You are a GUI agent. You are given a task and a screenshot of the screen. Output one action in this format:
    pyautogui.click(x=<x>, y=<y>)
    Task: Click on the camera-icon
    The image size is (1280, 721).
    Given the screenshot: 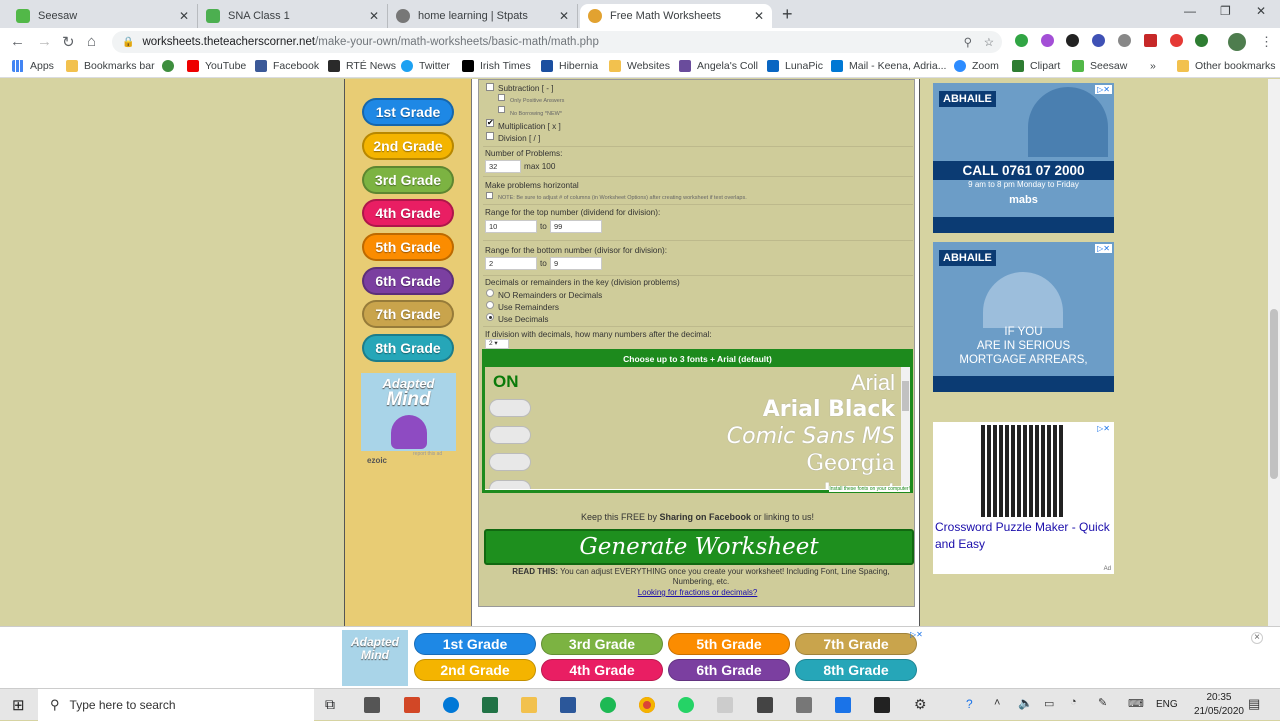 What is the action you would take?
    pyautogui.click(x=804, y=705)
    